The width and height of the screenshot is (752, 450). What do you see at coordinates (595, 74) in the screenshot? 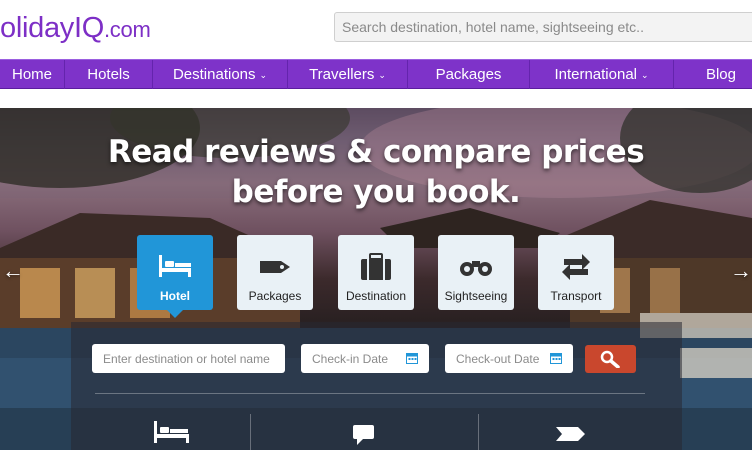
I see `nav-label: International` at bounding box center [595, 74].